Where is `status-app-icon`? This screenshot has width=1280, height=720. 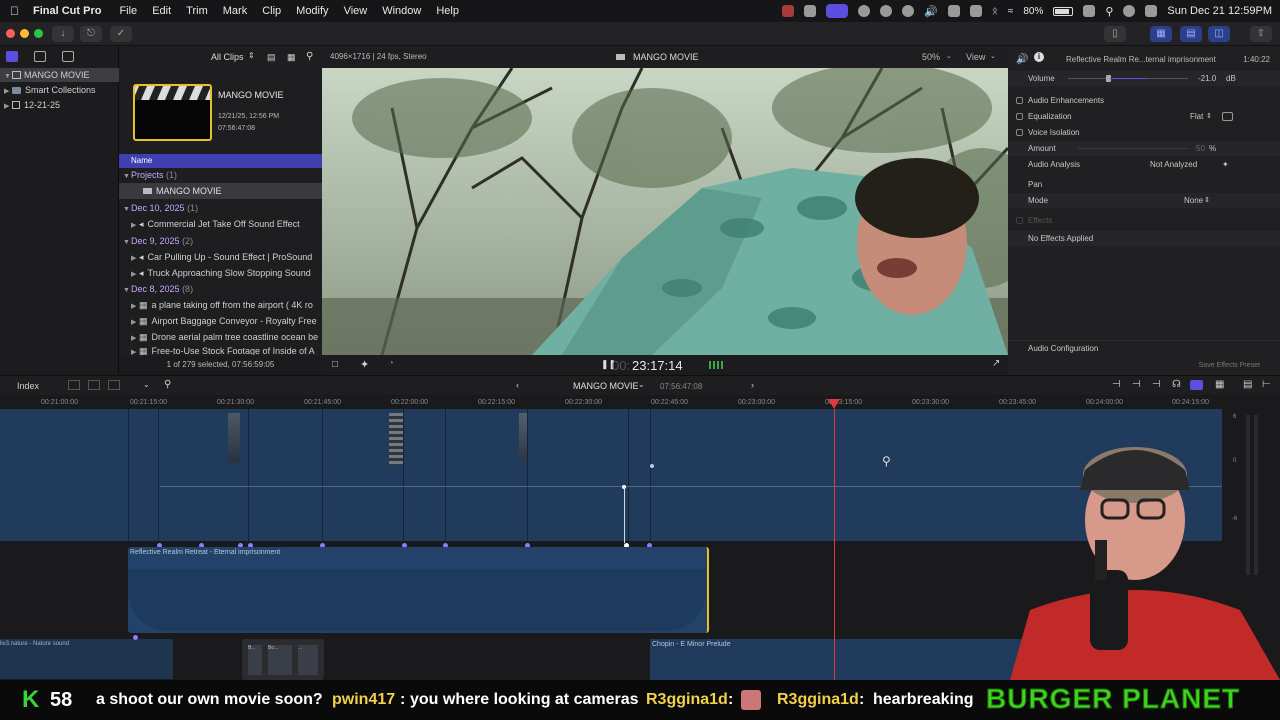 status-app-icon is located at coordinates (788, 11).